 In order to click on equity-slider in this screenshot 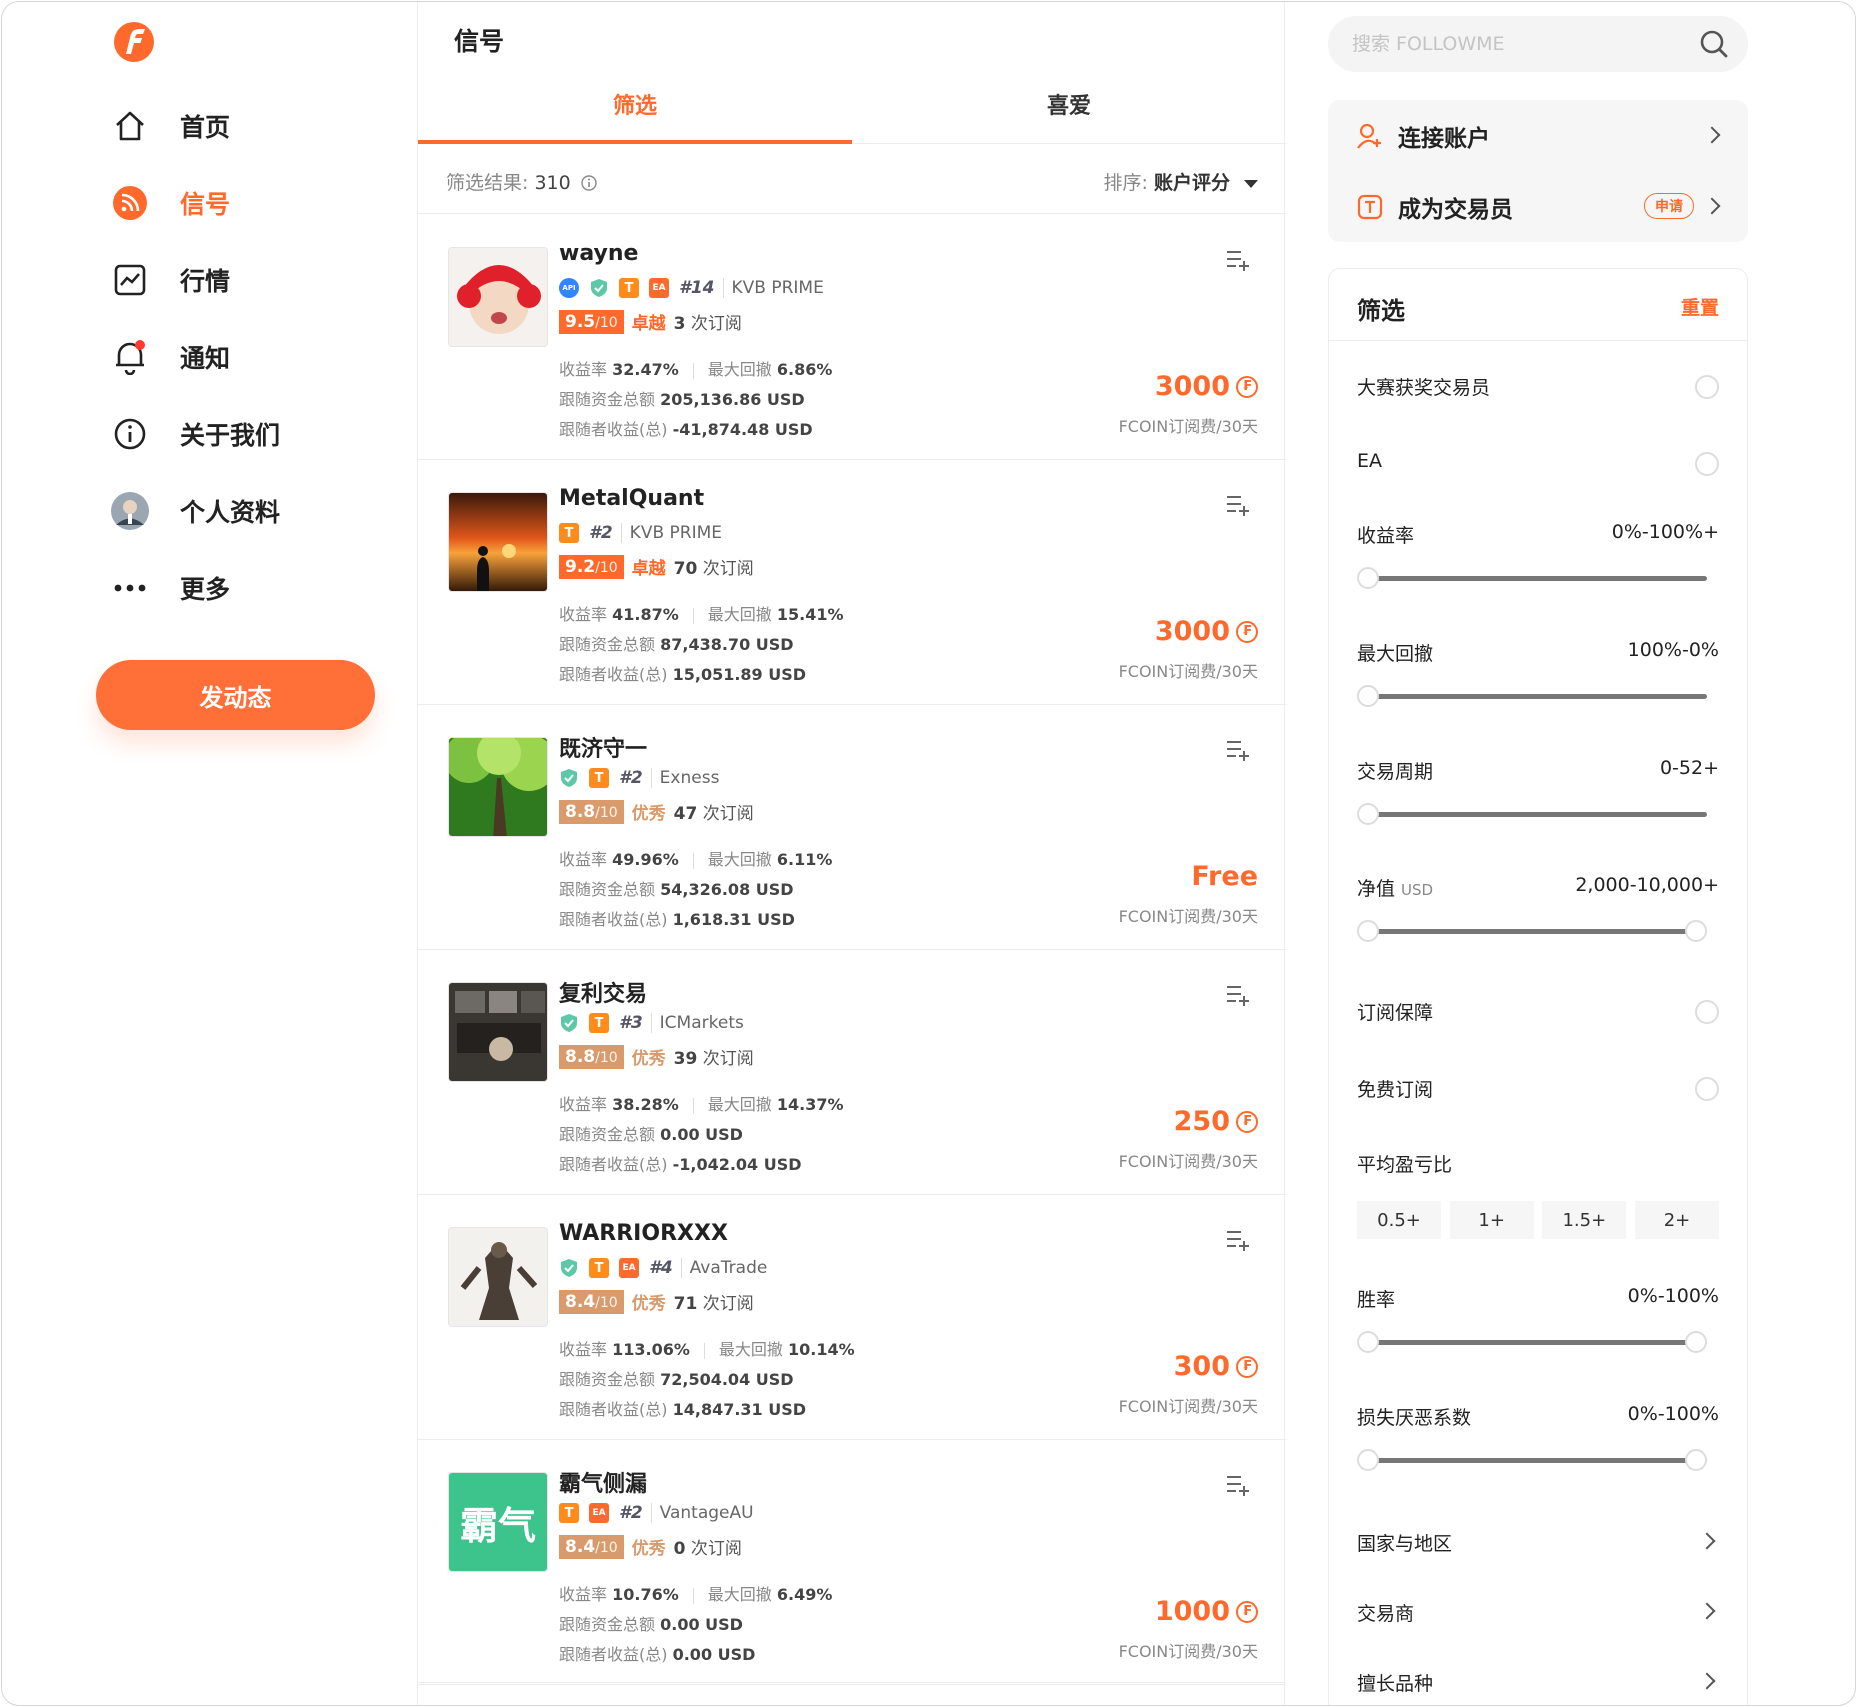, I will do `click(1532, 932)`.